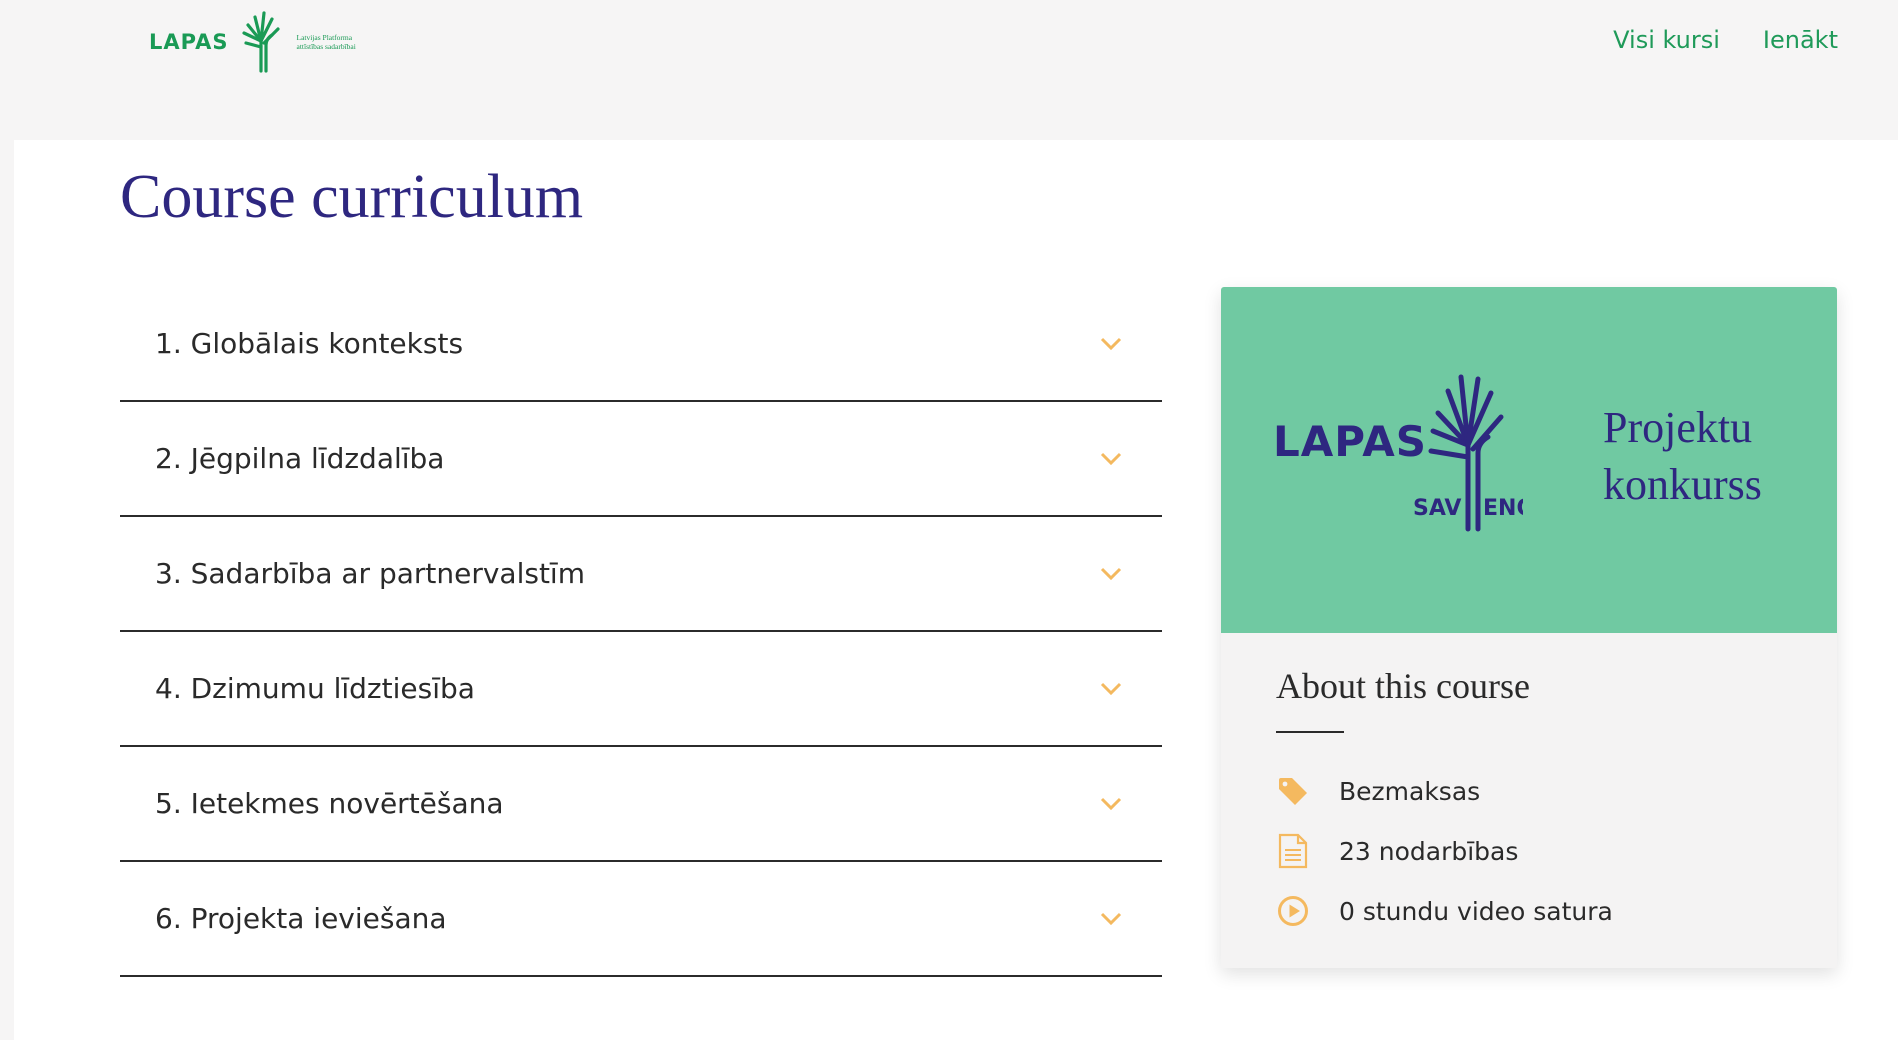  Describe the element at coordinates (641, 344) in the screenshot. I see `curriculum-section: 1. Globālais konteksts` at that location.